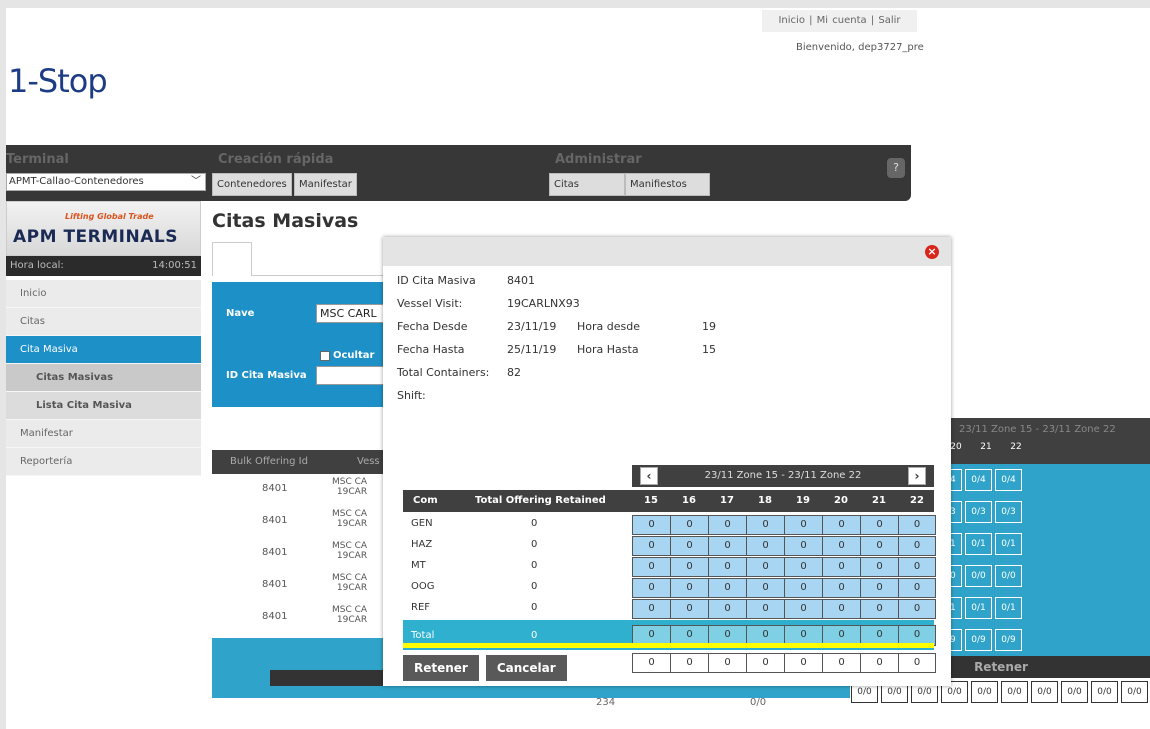 This screenshot has height=729, width=1150. Describe the element at coordinates (587, 184) in the screenshot. I see `menu-citas: Citas` at that location.